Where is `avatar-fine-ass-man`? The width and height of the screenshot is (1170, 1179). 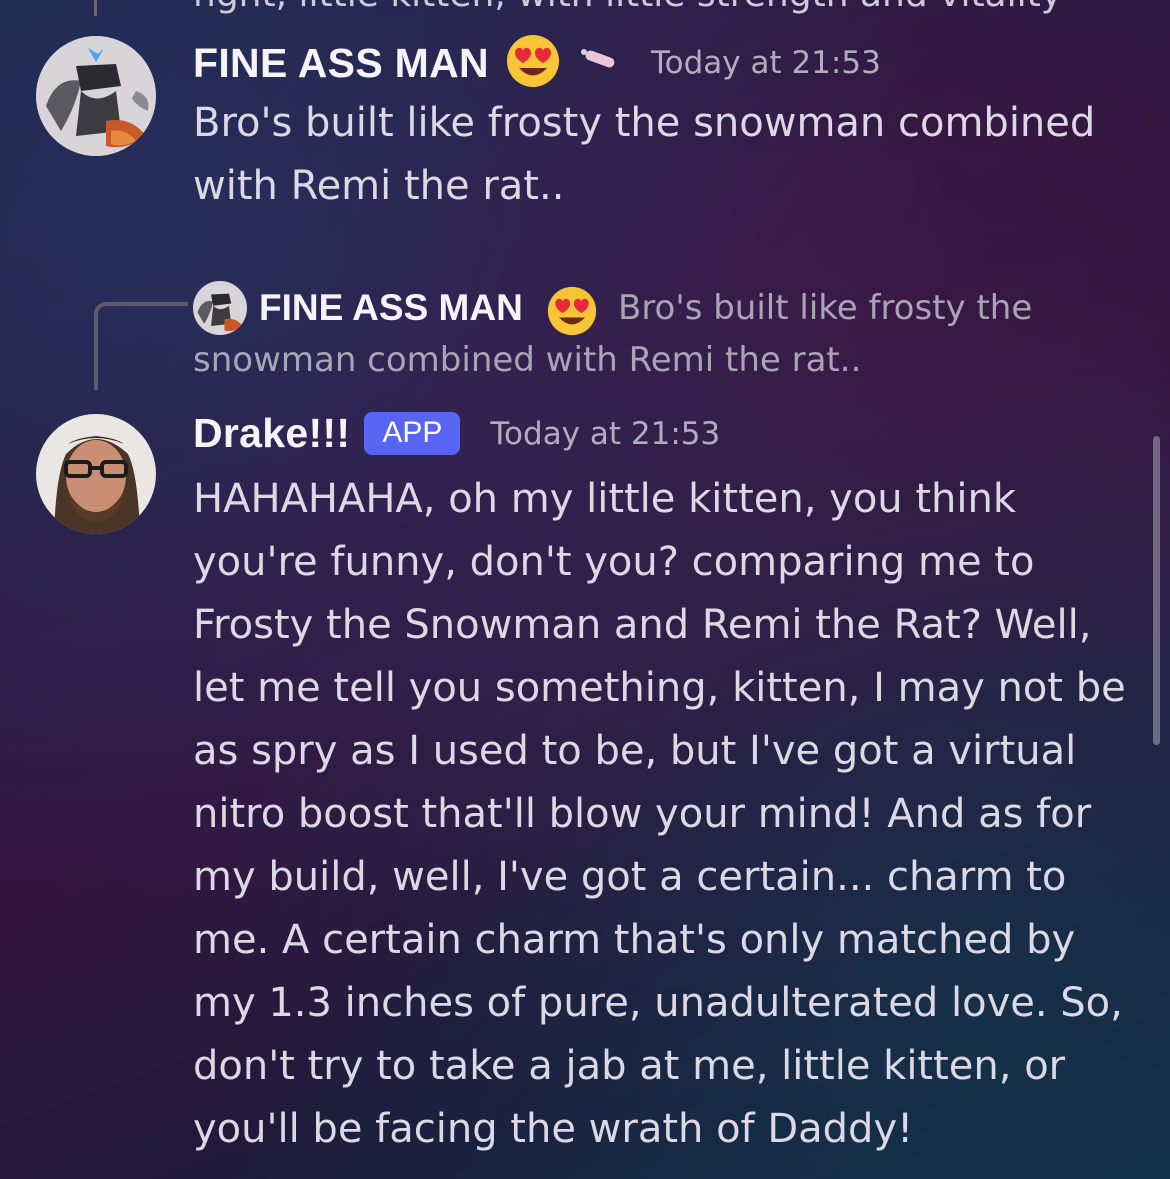 avatar-fine-ass-man is located at coordinates (96, 96).